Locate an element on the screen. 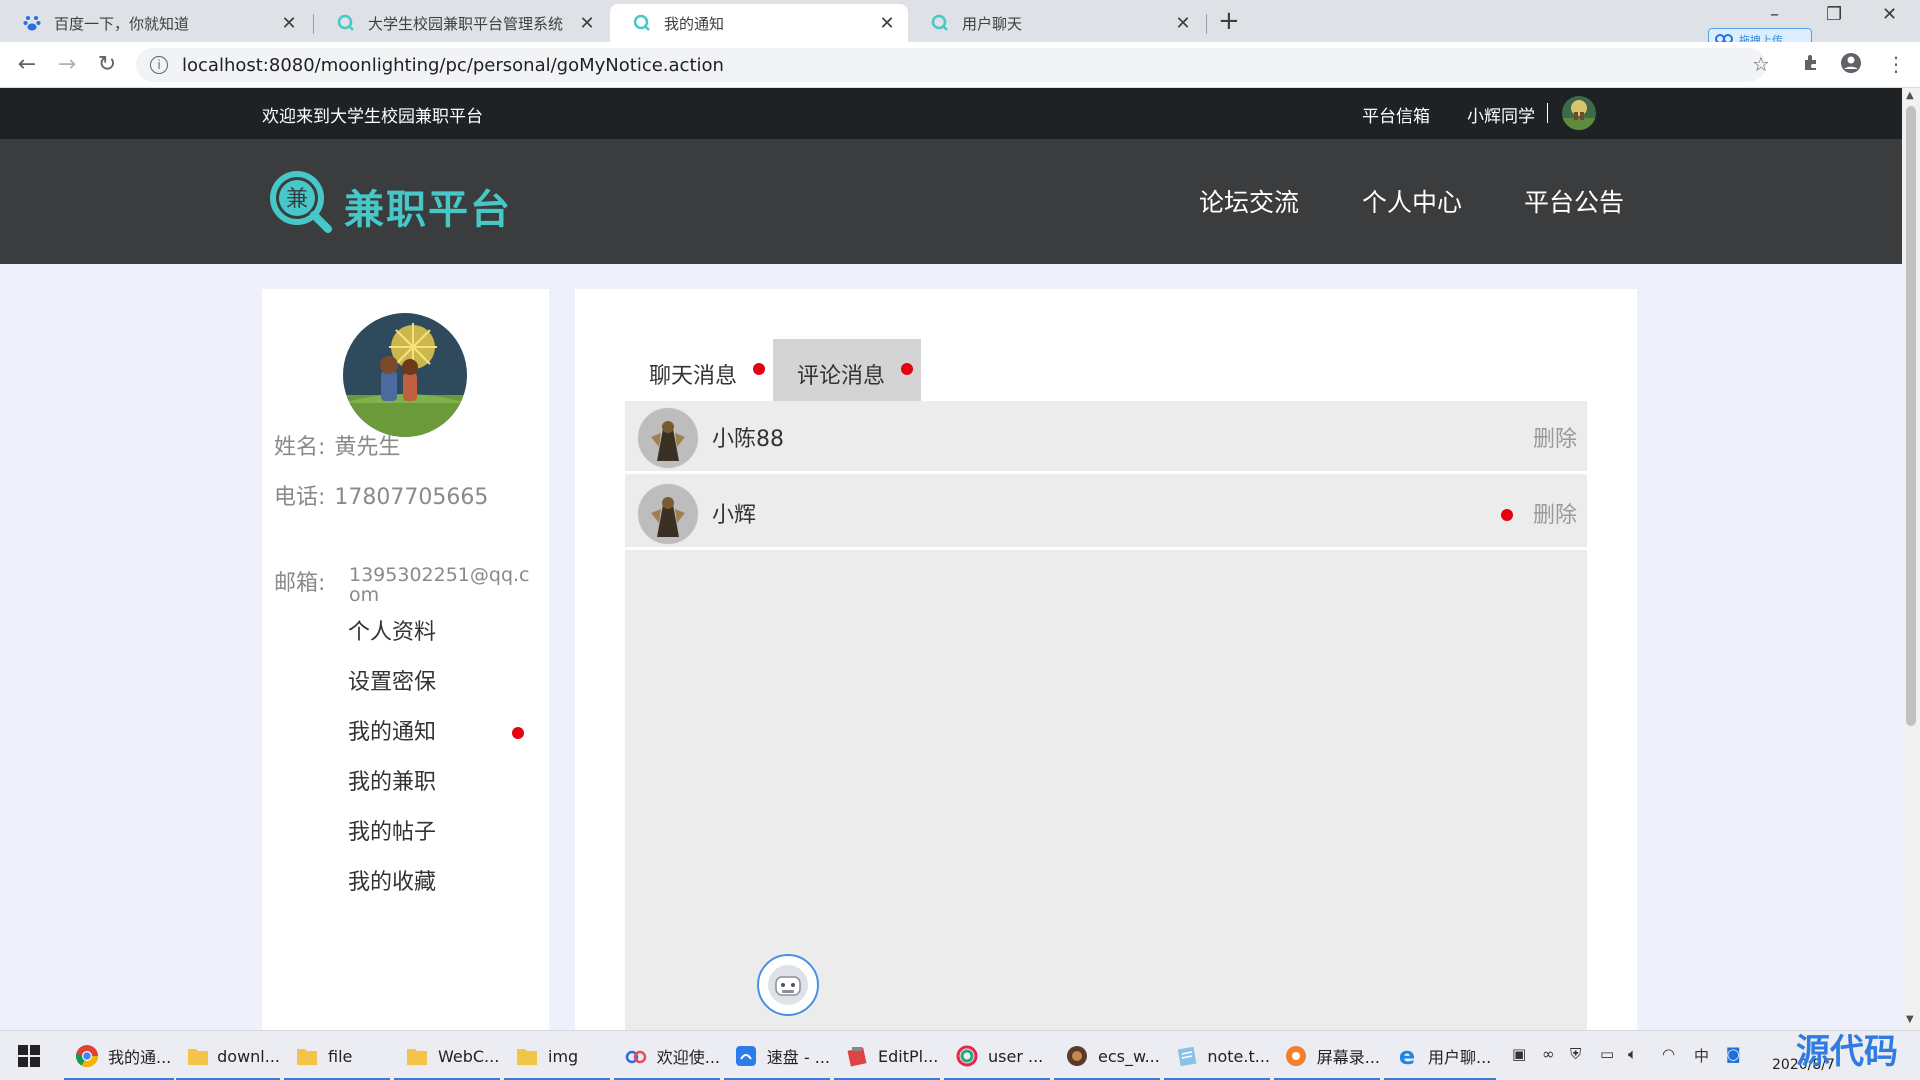 This screenshot has height=1080, width=1920. page-scrollbar: ▲ ▼ is located at coordinates (1911, 559).